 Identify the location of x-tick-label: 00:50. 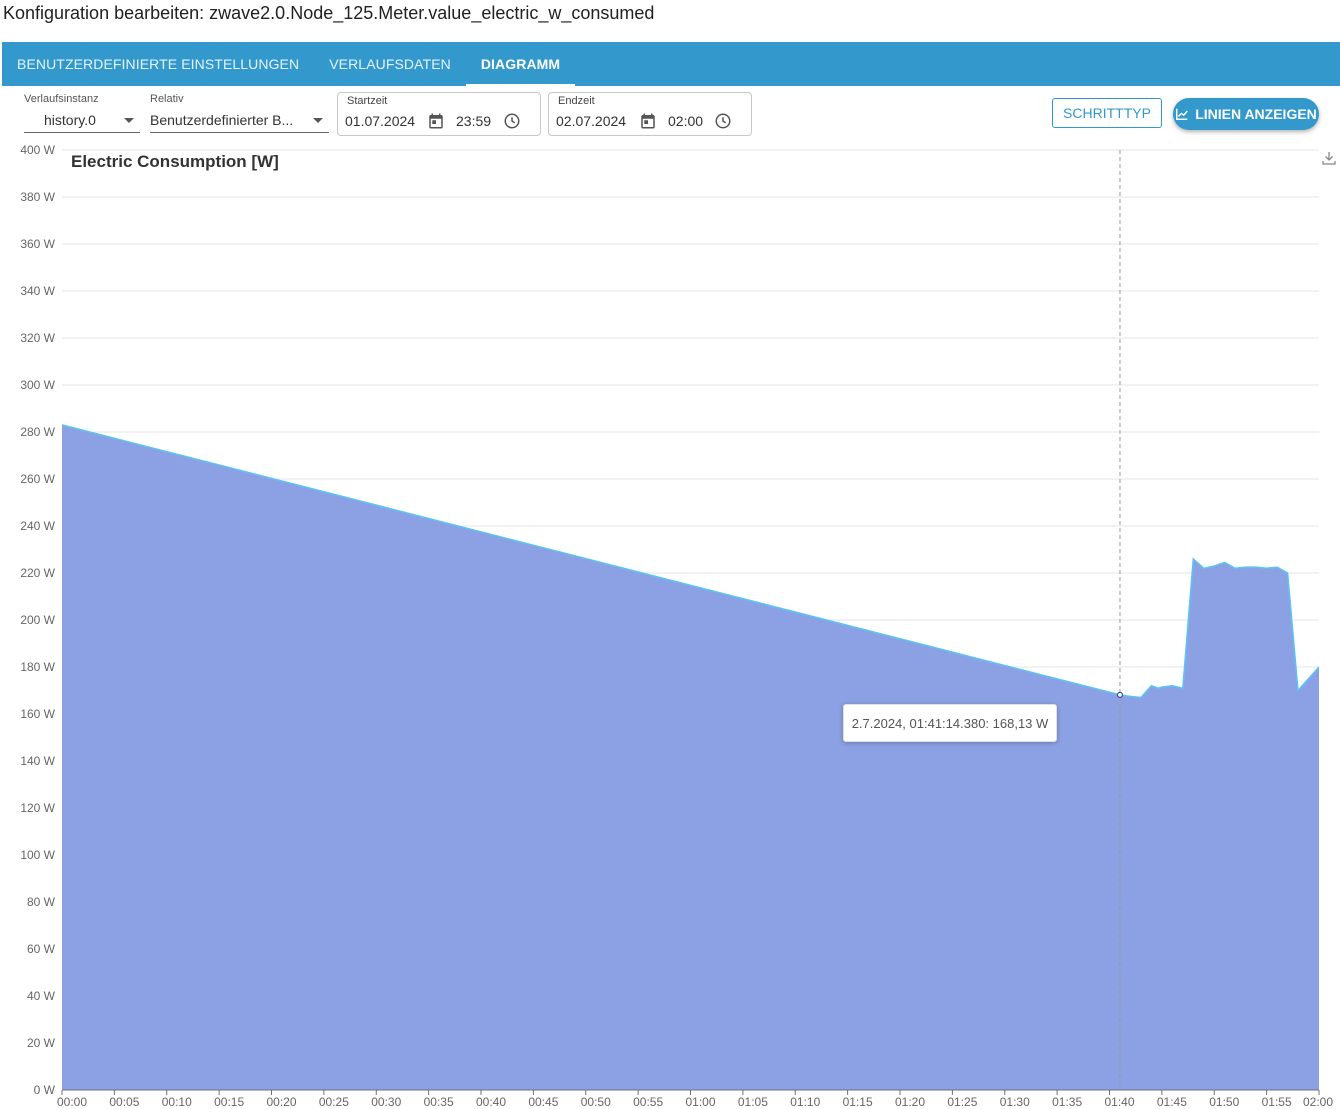
(596, 1102).